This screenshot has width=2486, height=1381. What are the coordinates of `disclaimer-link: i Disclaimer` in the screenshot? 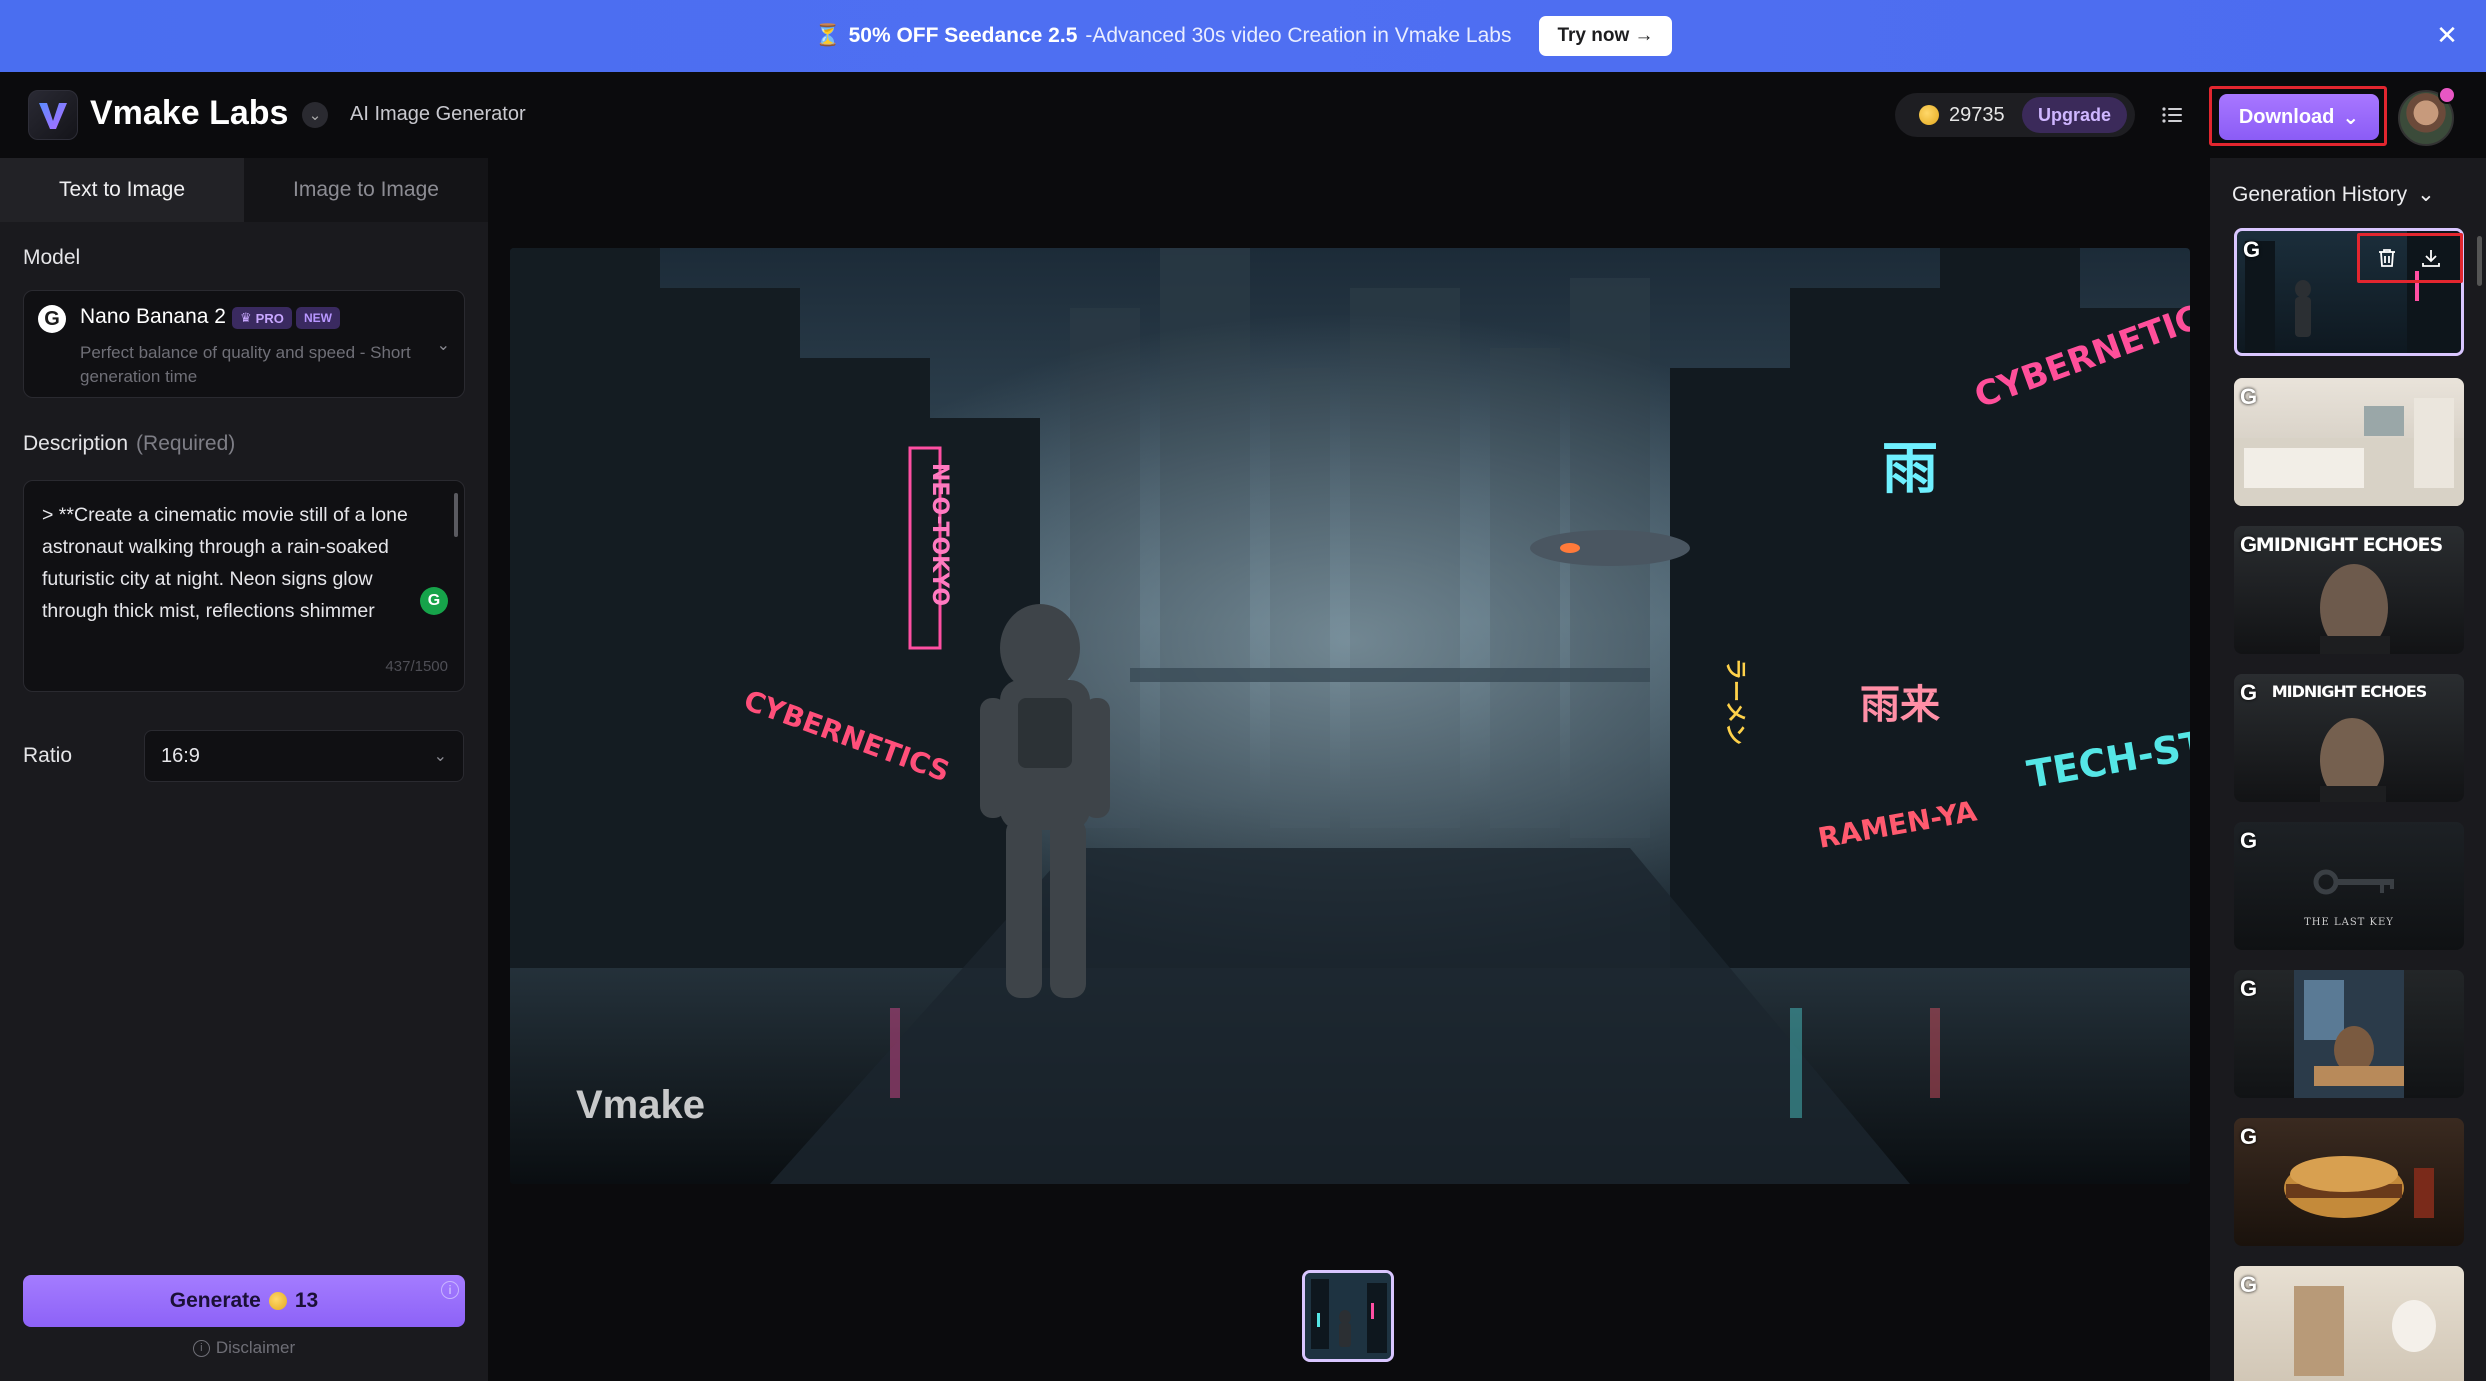 It's located at (244, 1348).